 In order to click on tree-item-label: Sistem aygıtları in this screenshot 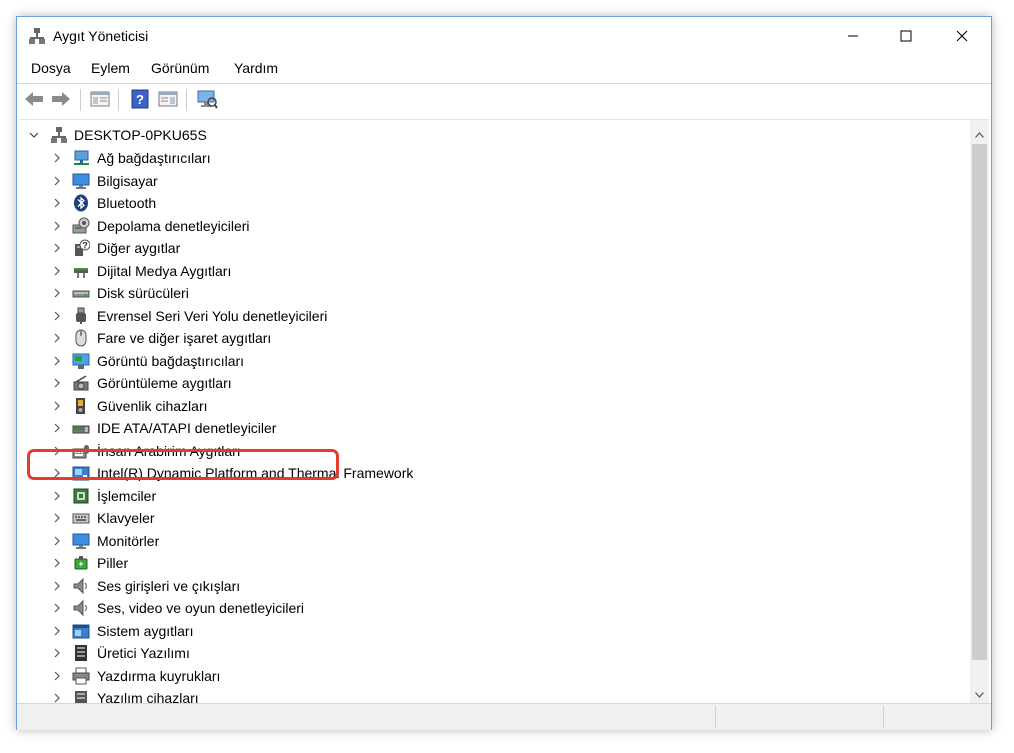, I will do `click(145, 630)`.